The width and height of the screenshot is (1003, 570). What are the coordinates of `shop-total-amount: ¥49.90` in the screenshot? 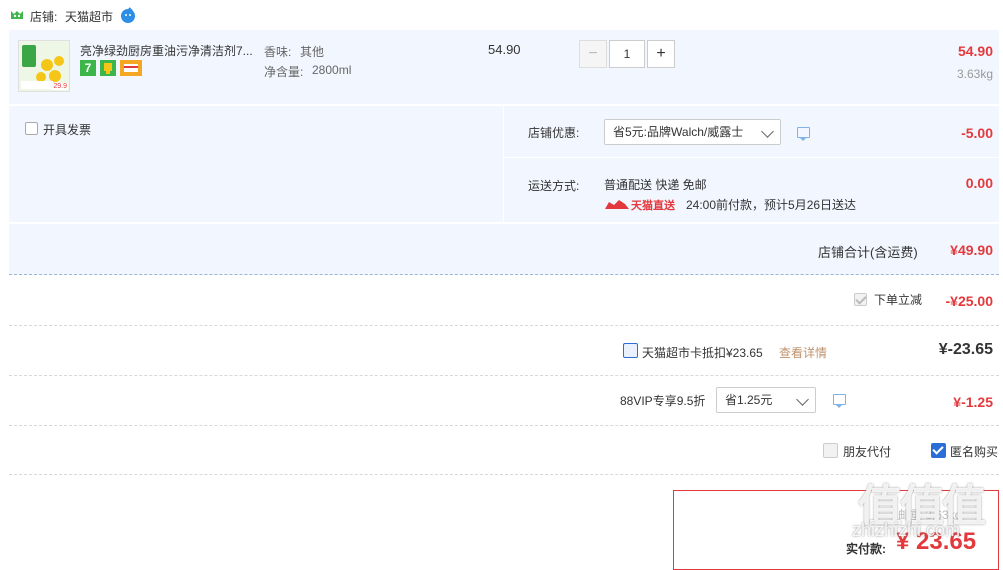 It's located at (971, 250).